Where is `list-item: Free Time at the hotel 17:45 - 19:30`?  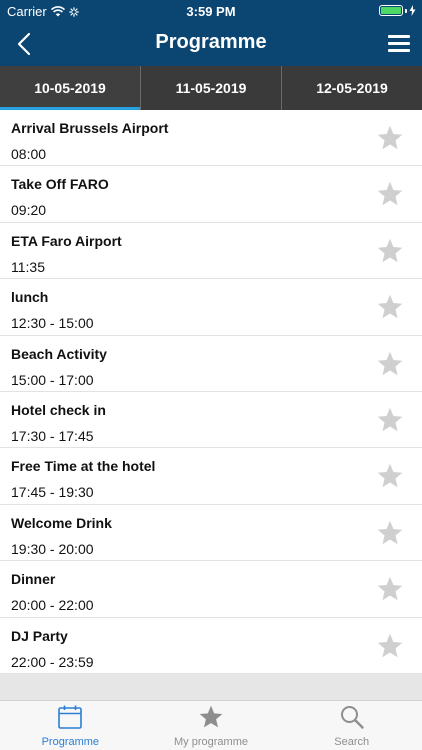 list-item: Free Time at the hotel 17:45 - 19:30 is located at coordinates (211, 476).